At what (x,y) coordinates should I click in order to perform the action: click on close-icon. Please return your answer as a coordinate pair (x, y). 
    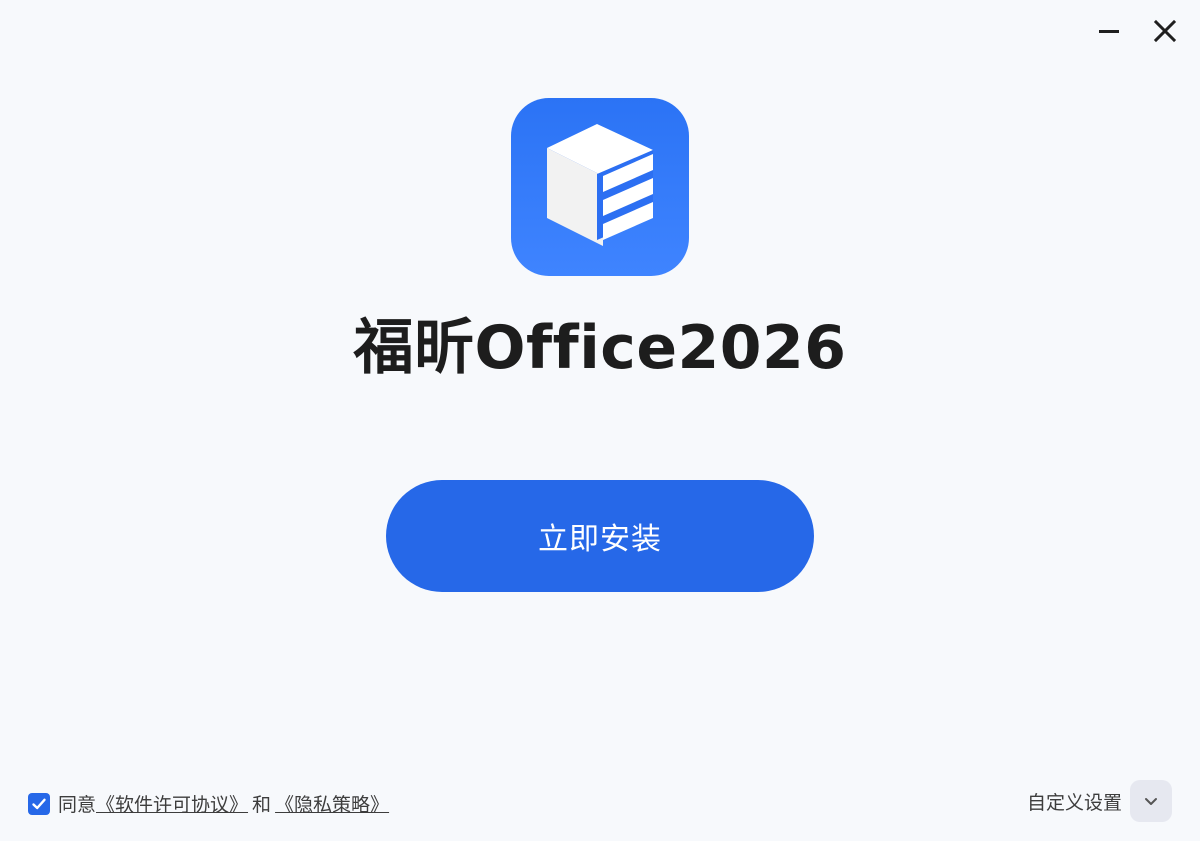
    Looking at the image, I should click on (1165, 31).